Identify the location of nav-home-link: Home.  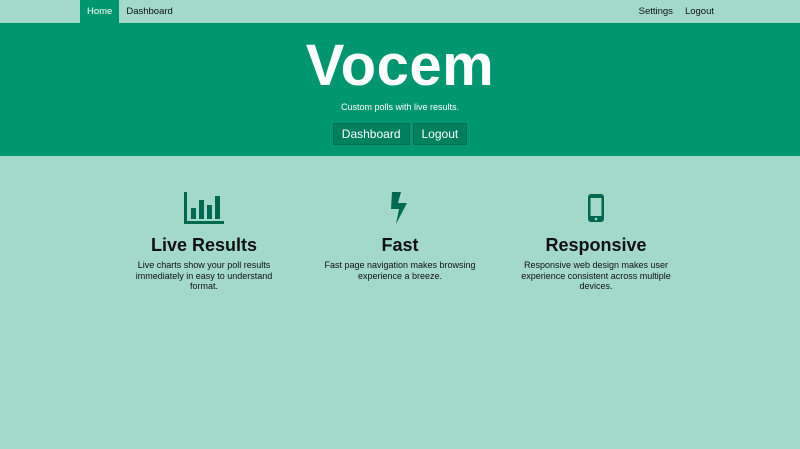
(100, 11).